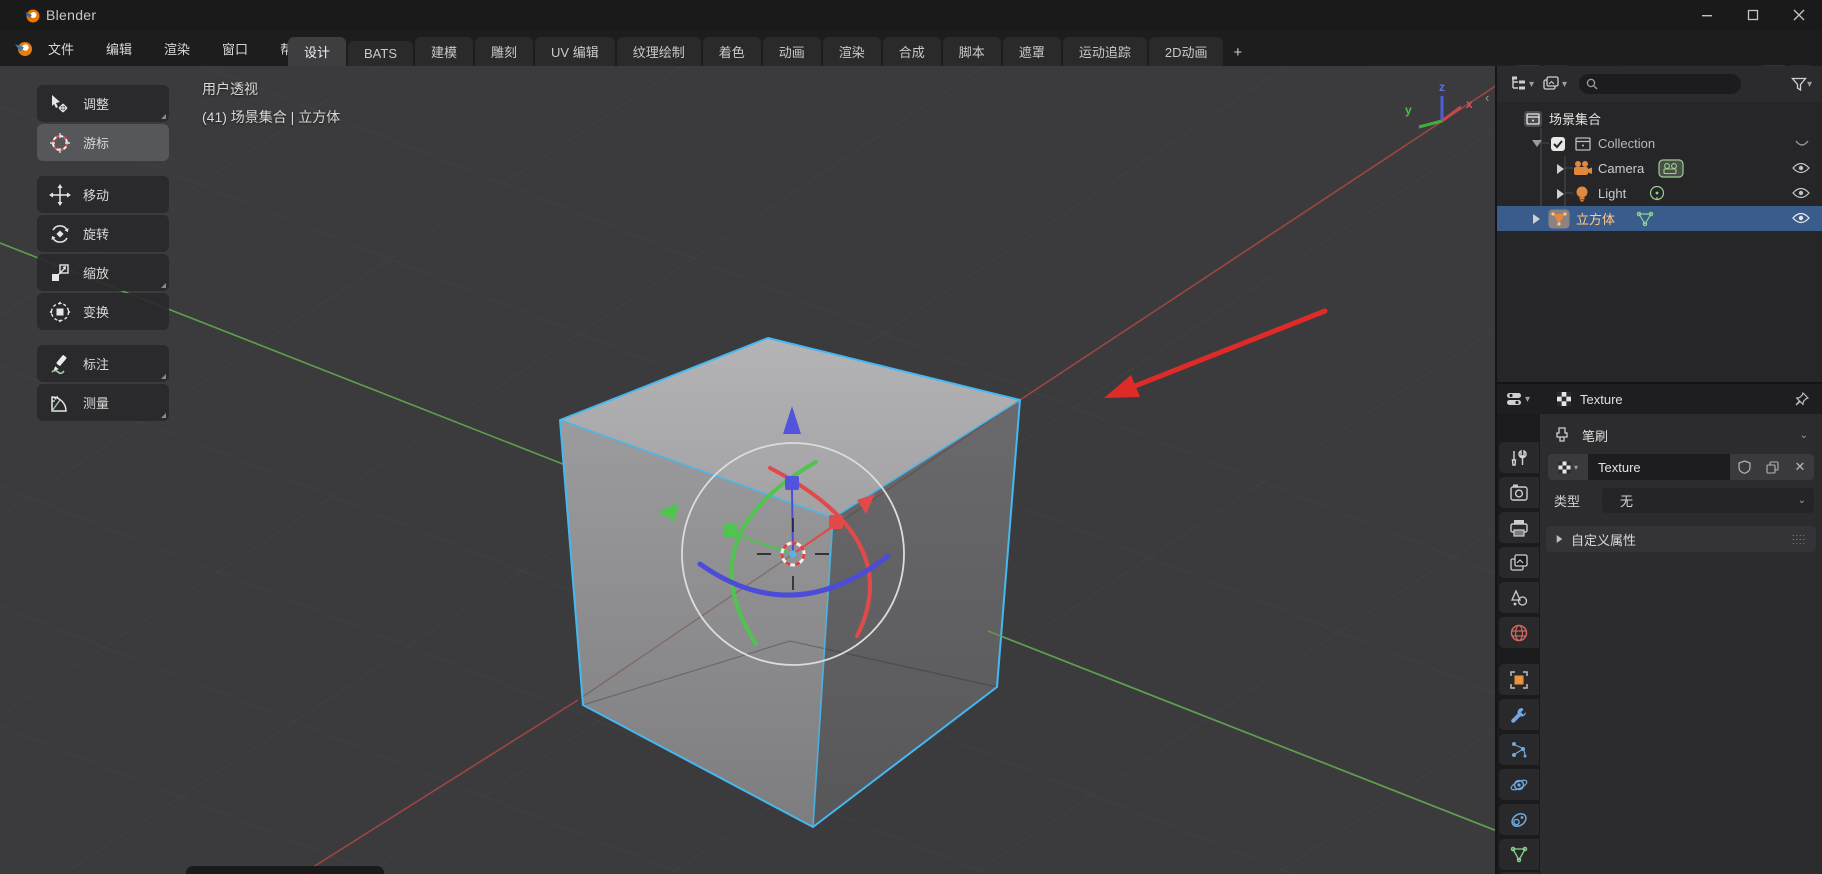 The width and height of the screenshot is (1822, 874). I want to click on outliner-editor-type-button: ▾, so click(1521, 84).